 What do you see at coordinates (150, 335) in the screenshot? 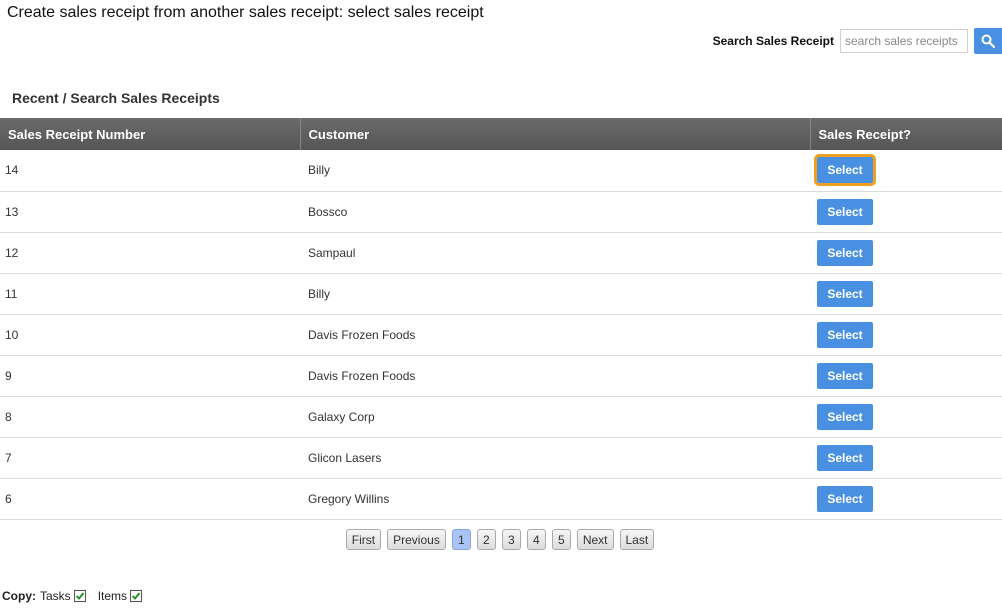
I see `receipt-number-cell: 10` at bounding box center [150, 335].